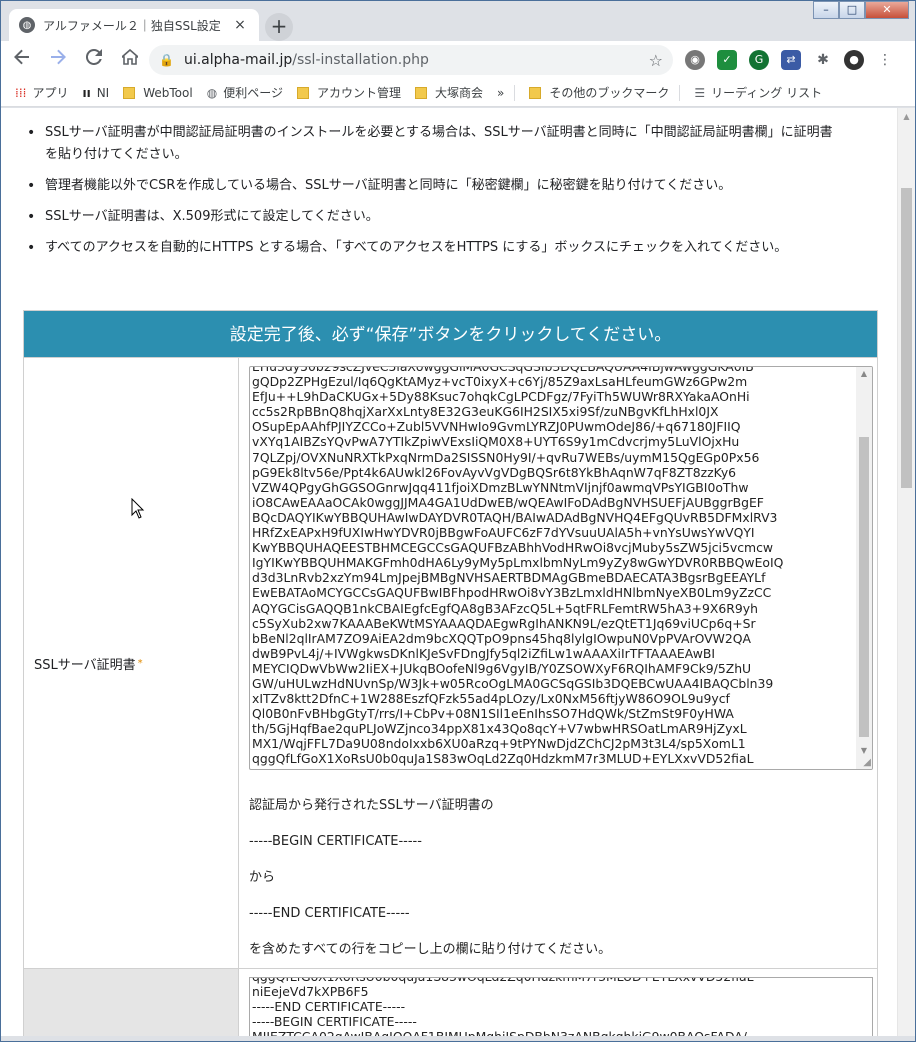 This screenshot has width=916, height=1042. I want to click on puzzle-icon: ✱, so click(823, 60).